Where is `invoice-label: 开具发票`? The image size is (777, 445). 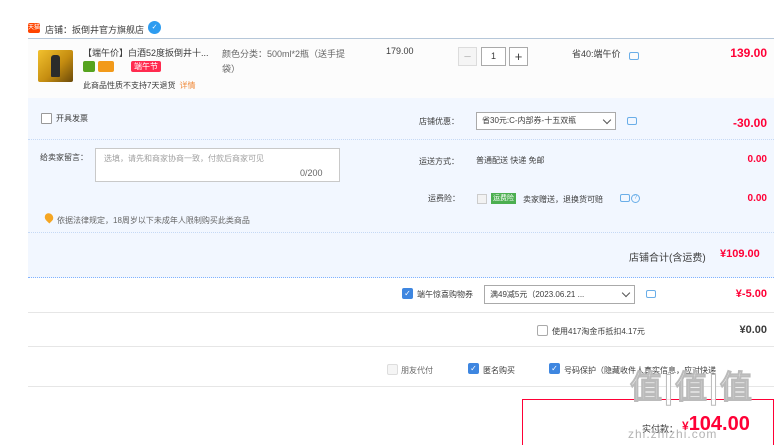
invoice-label: 开具发票 is located at coordinates (72, 118).